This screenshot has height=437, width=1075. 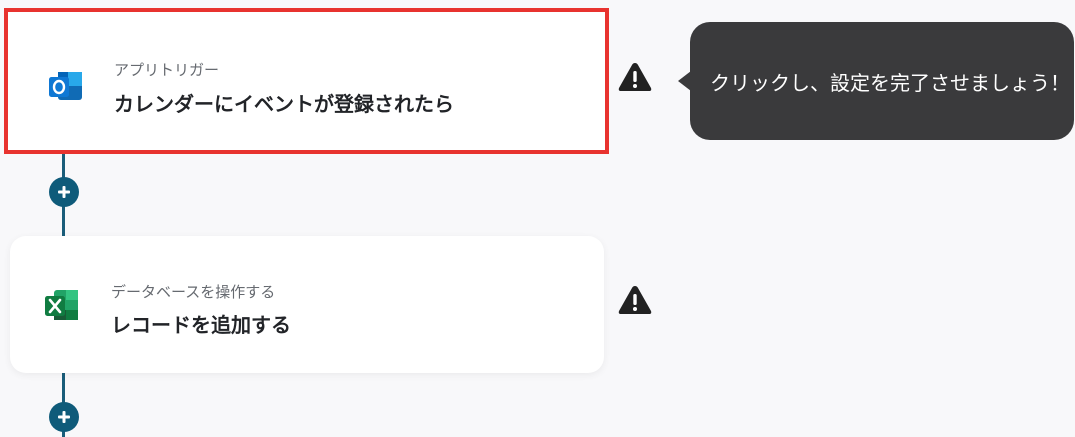 I want to click on setup-tooltip: クリックし、設定を完了させましょう！, so click(x=882, y=81).